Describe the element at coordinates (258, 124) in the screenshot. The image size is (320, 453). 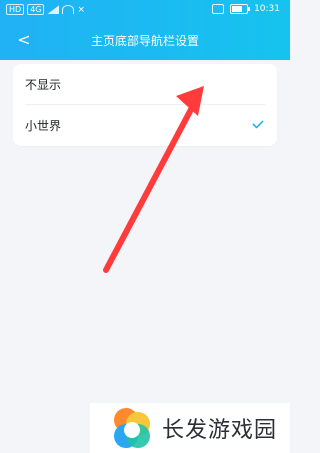
I see `check-icon` at that location.